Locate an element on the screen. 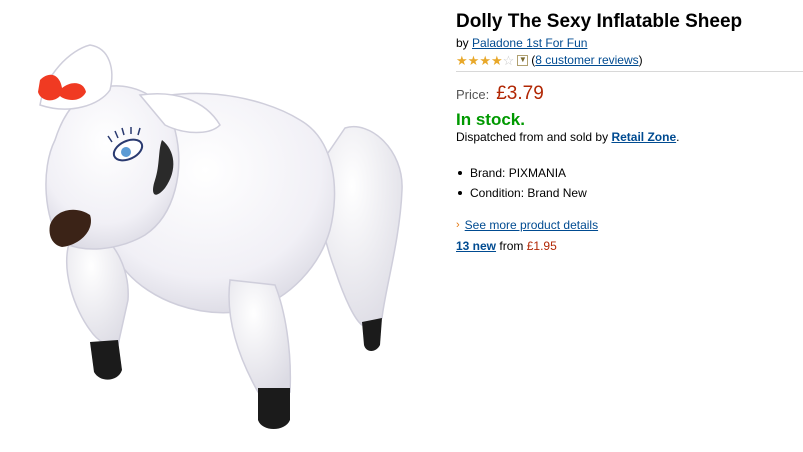 This screenshot has width=803, height=452. seller-link: Retail Zone is located at coordinates (643, 137).